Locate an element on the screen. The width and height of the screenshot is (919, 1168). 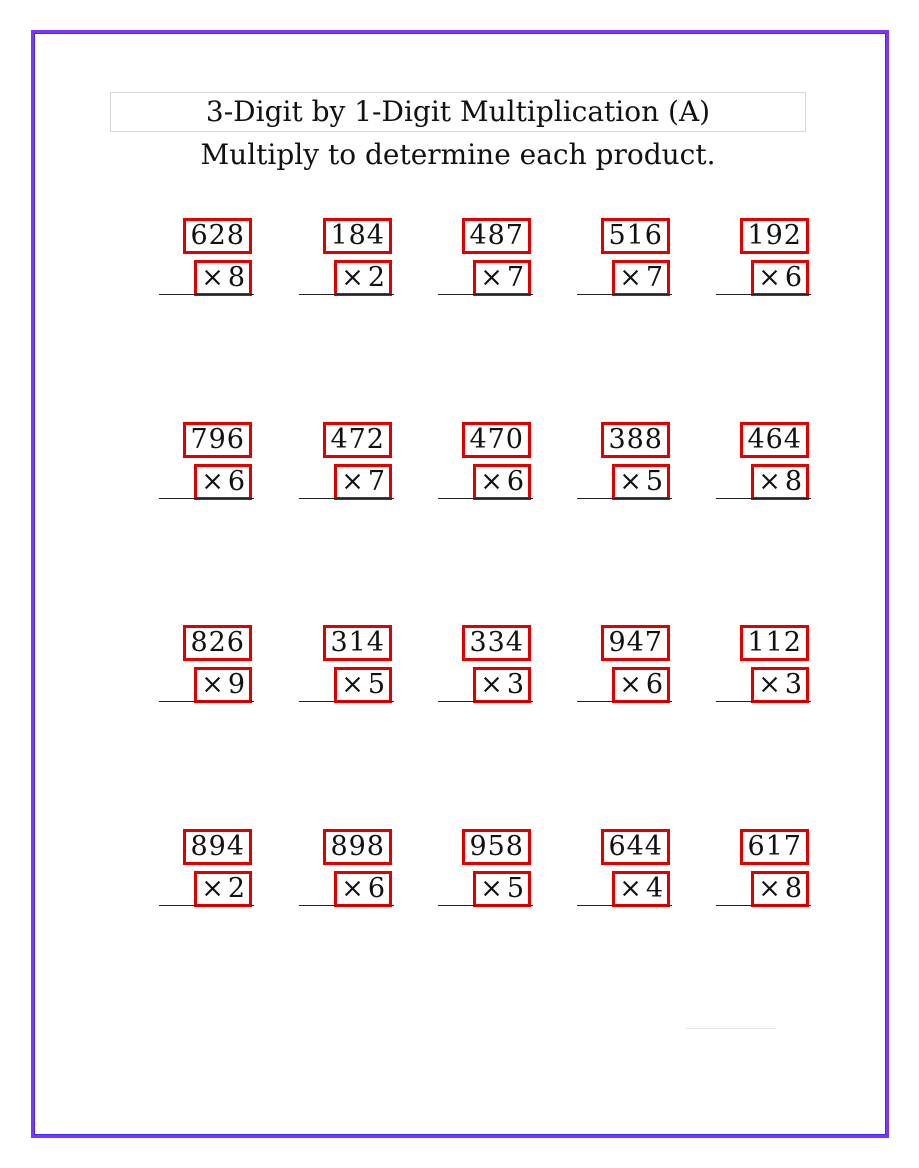
multiplication-problem: 334 × 3 is located at coordinates (485, 670).